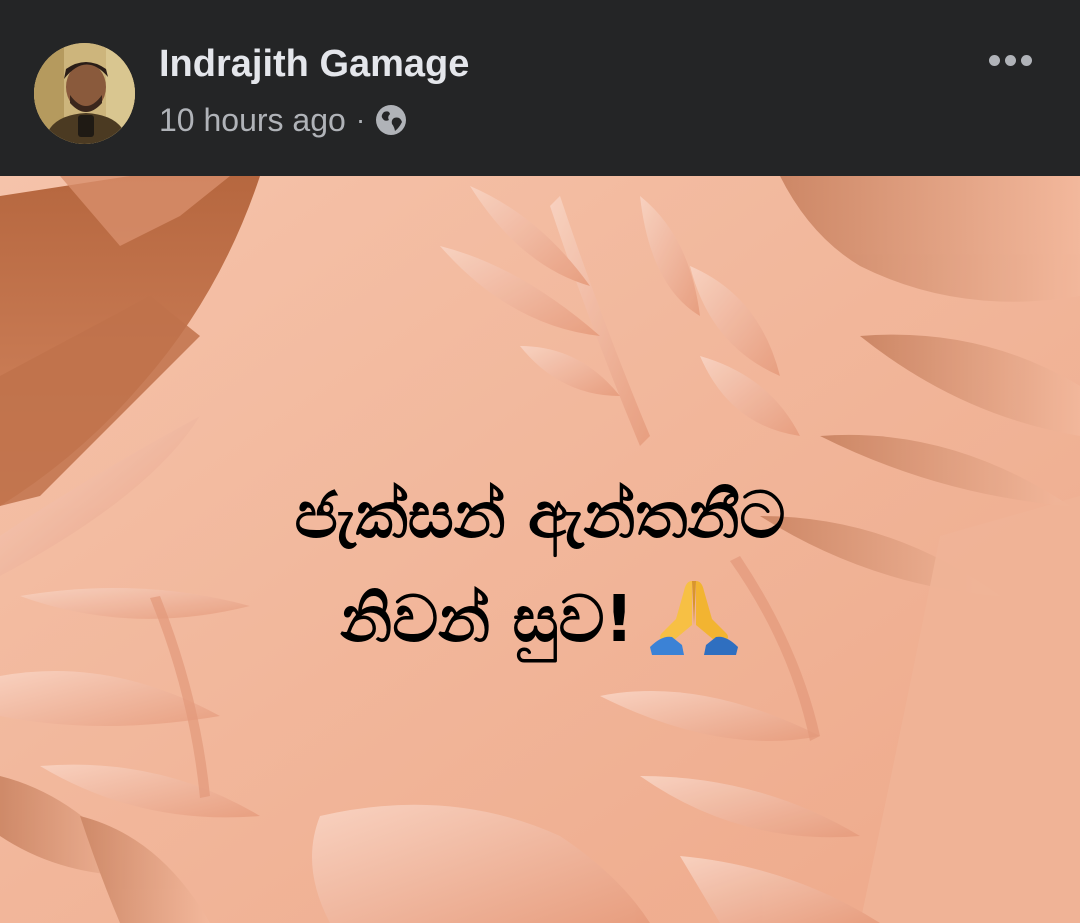  I want to click on ellipsis-icon, so click(994, 60).